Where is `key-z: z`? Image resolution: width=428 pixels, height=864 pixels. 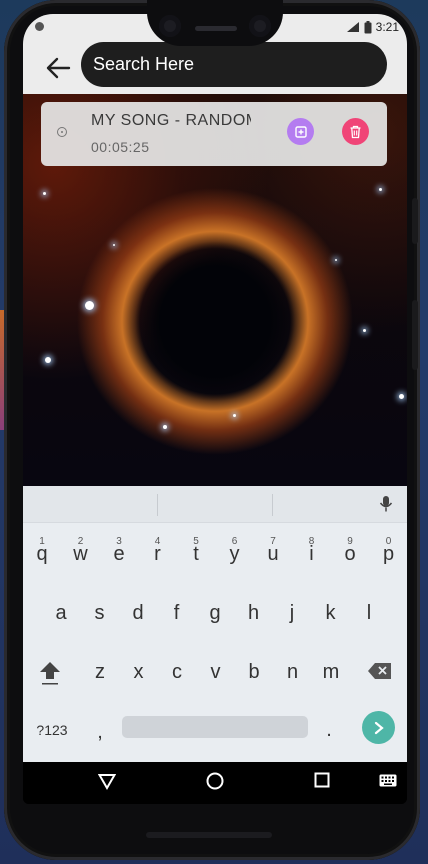
key-z: z is located at coordinates (100, 672).